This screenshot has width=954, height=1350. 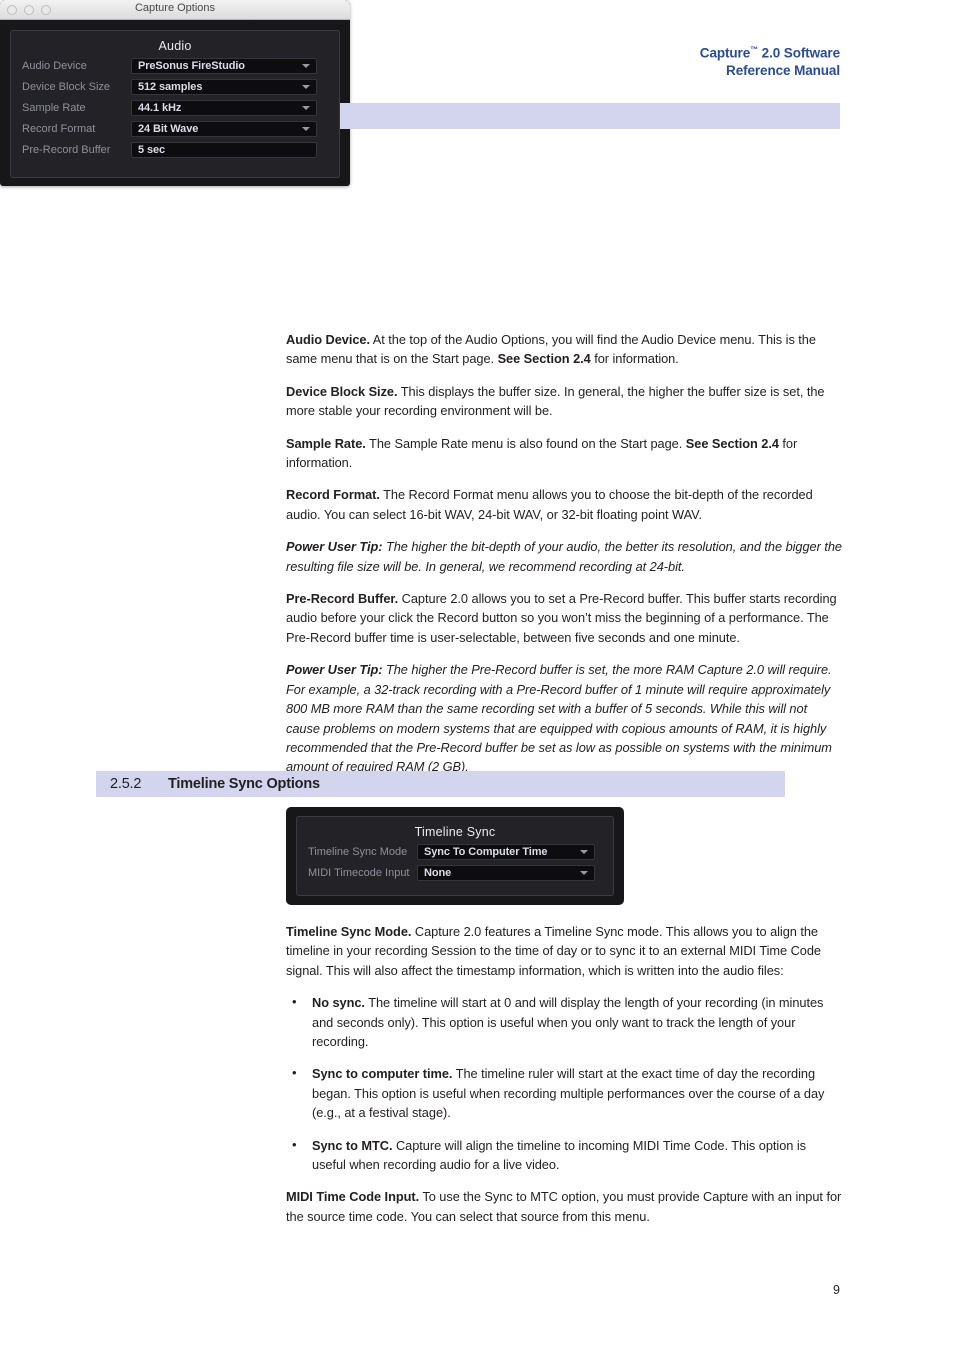 What do you see at coordinates (333, 495) in the screenshot?
I see `lead-in-record-format: Record Format.` at bounding box center [333, 495].